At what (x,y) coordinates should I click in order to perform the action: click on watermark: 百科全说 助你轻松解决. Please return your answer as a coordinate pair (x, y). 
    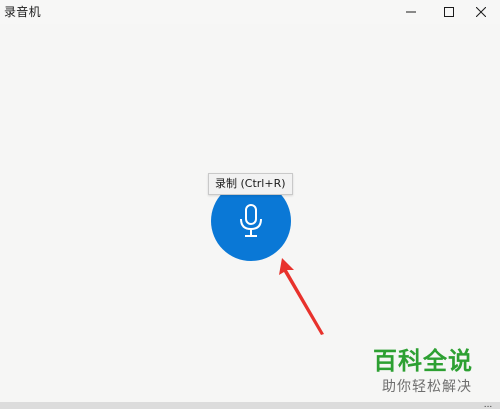
    Looking at the image, I should click on (432, 373).